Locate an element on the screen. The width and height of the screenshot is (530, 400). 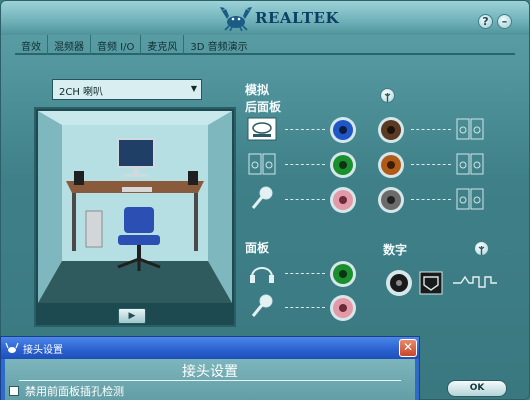
rear-speaker-jack-black is located at coordinates (391, 130).